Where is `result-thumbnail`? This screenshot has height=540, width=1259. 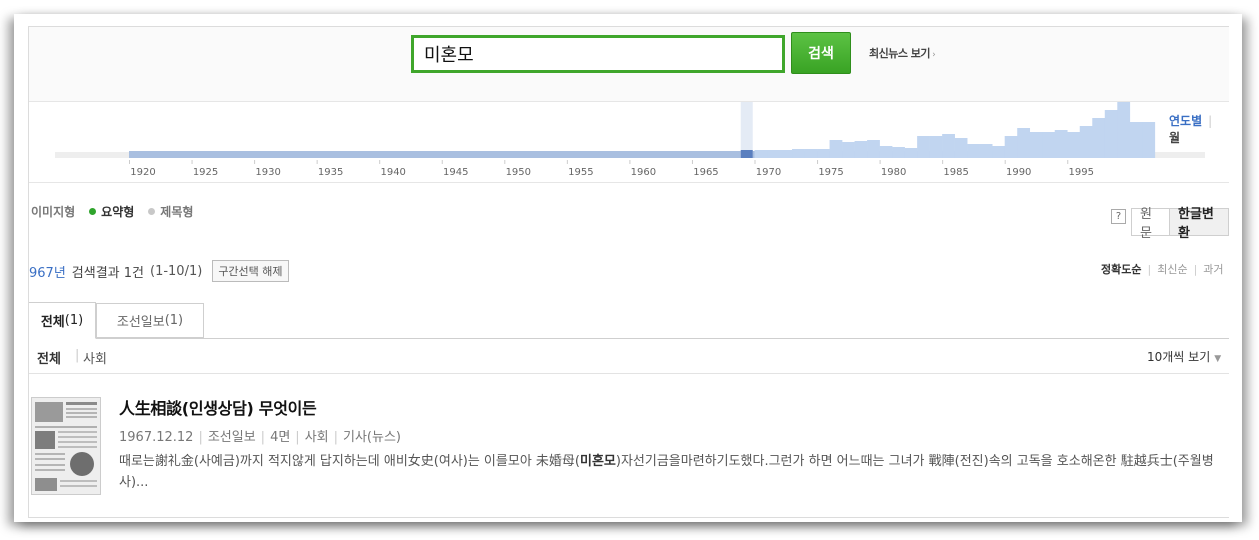 result-thumbnail is located at coordinates (66, 446).